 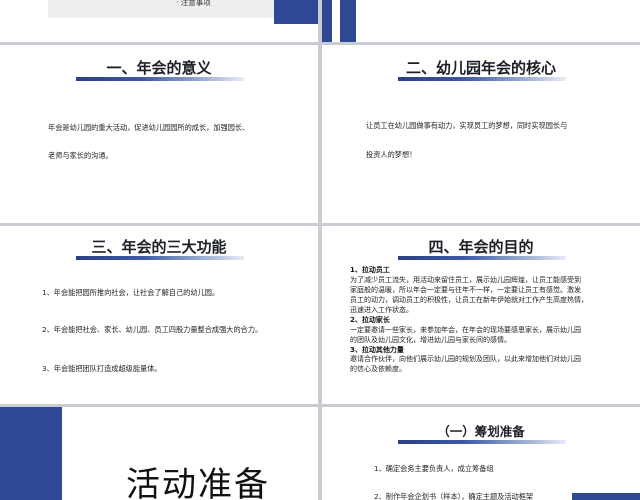 I want to click on bullet-note: · 注意事项, so click(x=193, y=3).